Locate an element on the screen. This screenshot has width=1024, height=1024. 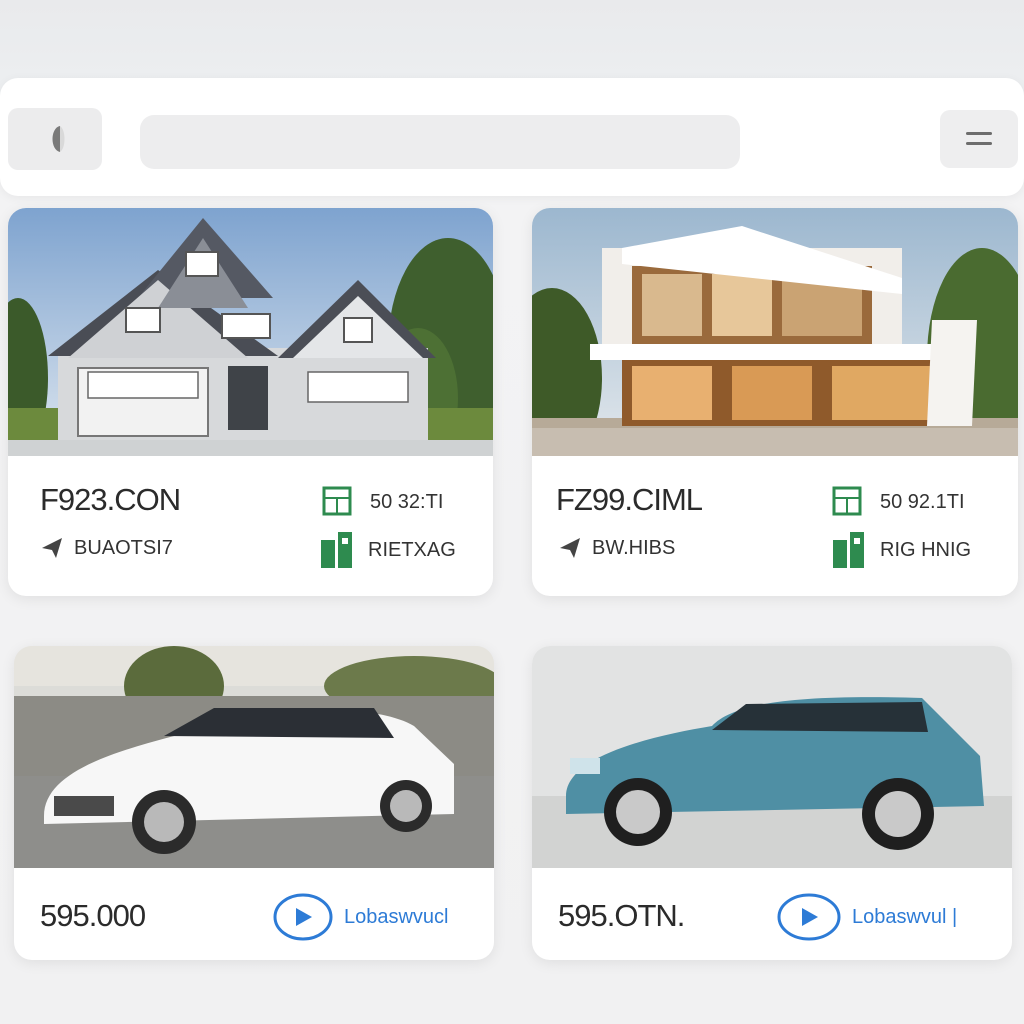
stat-row-2: RIG HNIG is located at coordinates (900, 550).